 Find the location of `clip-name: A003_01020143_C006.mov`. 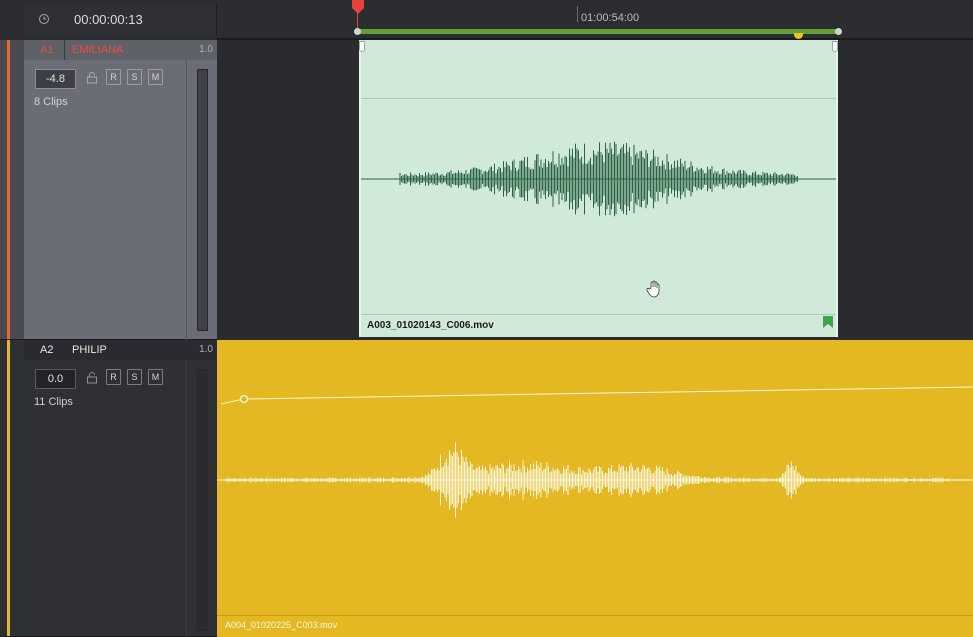

clip-name: A003_01020143_C006.mov is located at coordinates (430, 325).